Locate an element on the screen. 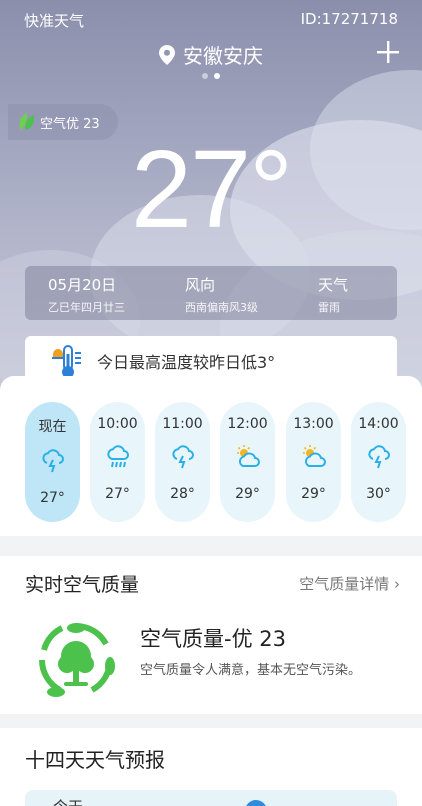 The width and height of the screenshot is (422, 806). forecast-title: 十四天天气预报 is located at coordinates (95, 760).